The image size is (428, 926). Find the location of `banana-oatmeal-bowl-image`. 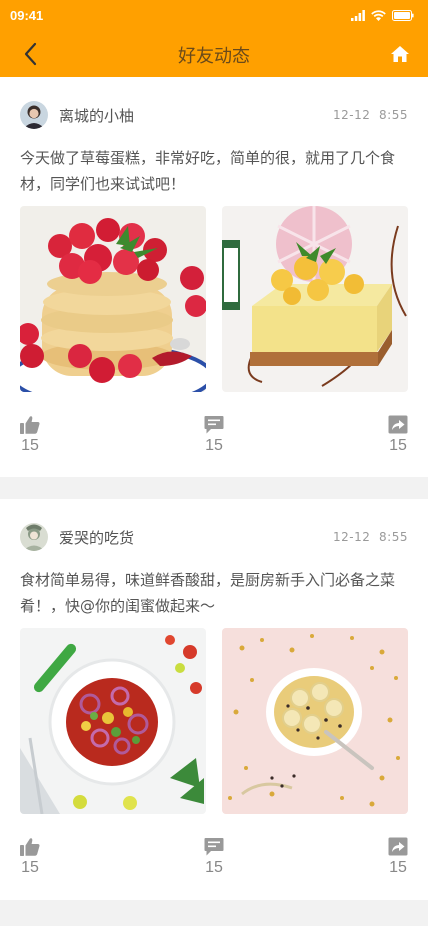

banana-oatmeal-bowl-image is located at coordinates (315, 721).